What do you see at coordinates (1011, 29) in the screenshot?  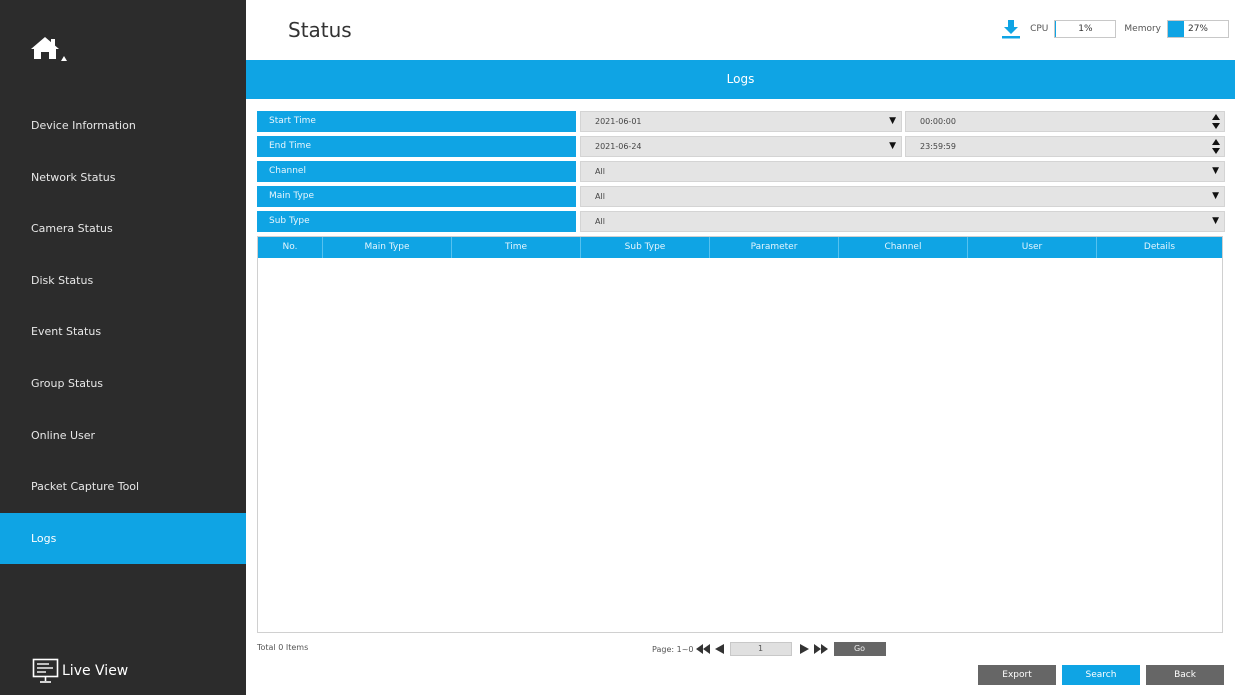 I see `download-icon` at bounding box center [1011, 29].